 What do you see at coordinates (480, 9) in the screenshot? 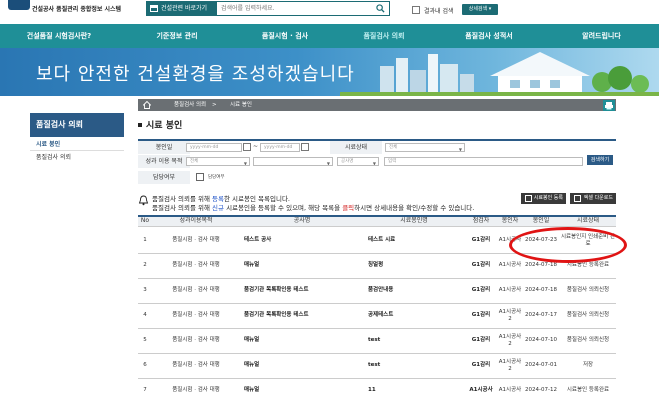
I see `detail-search-button: 상세검색 ▾` at bounding box center [480, 9].